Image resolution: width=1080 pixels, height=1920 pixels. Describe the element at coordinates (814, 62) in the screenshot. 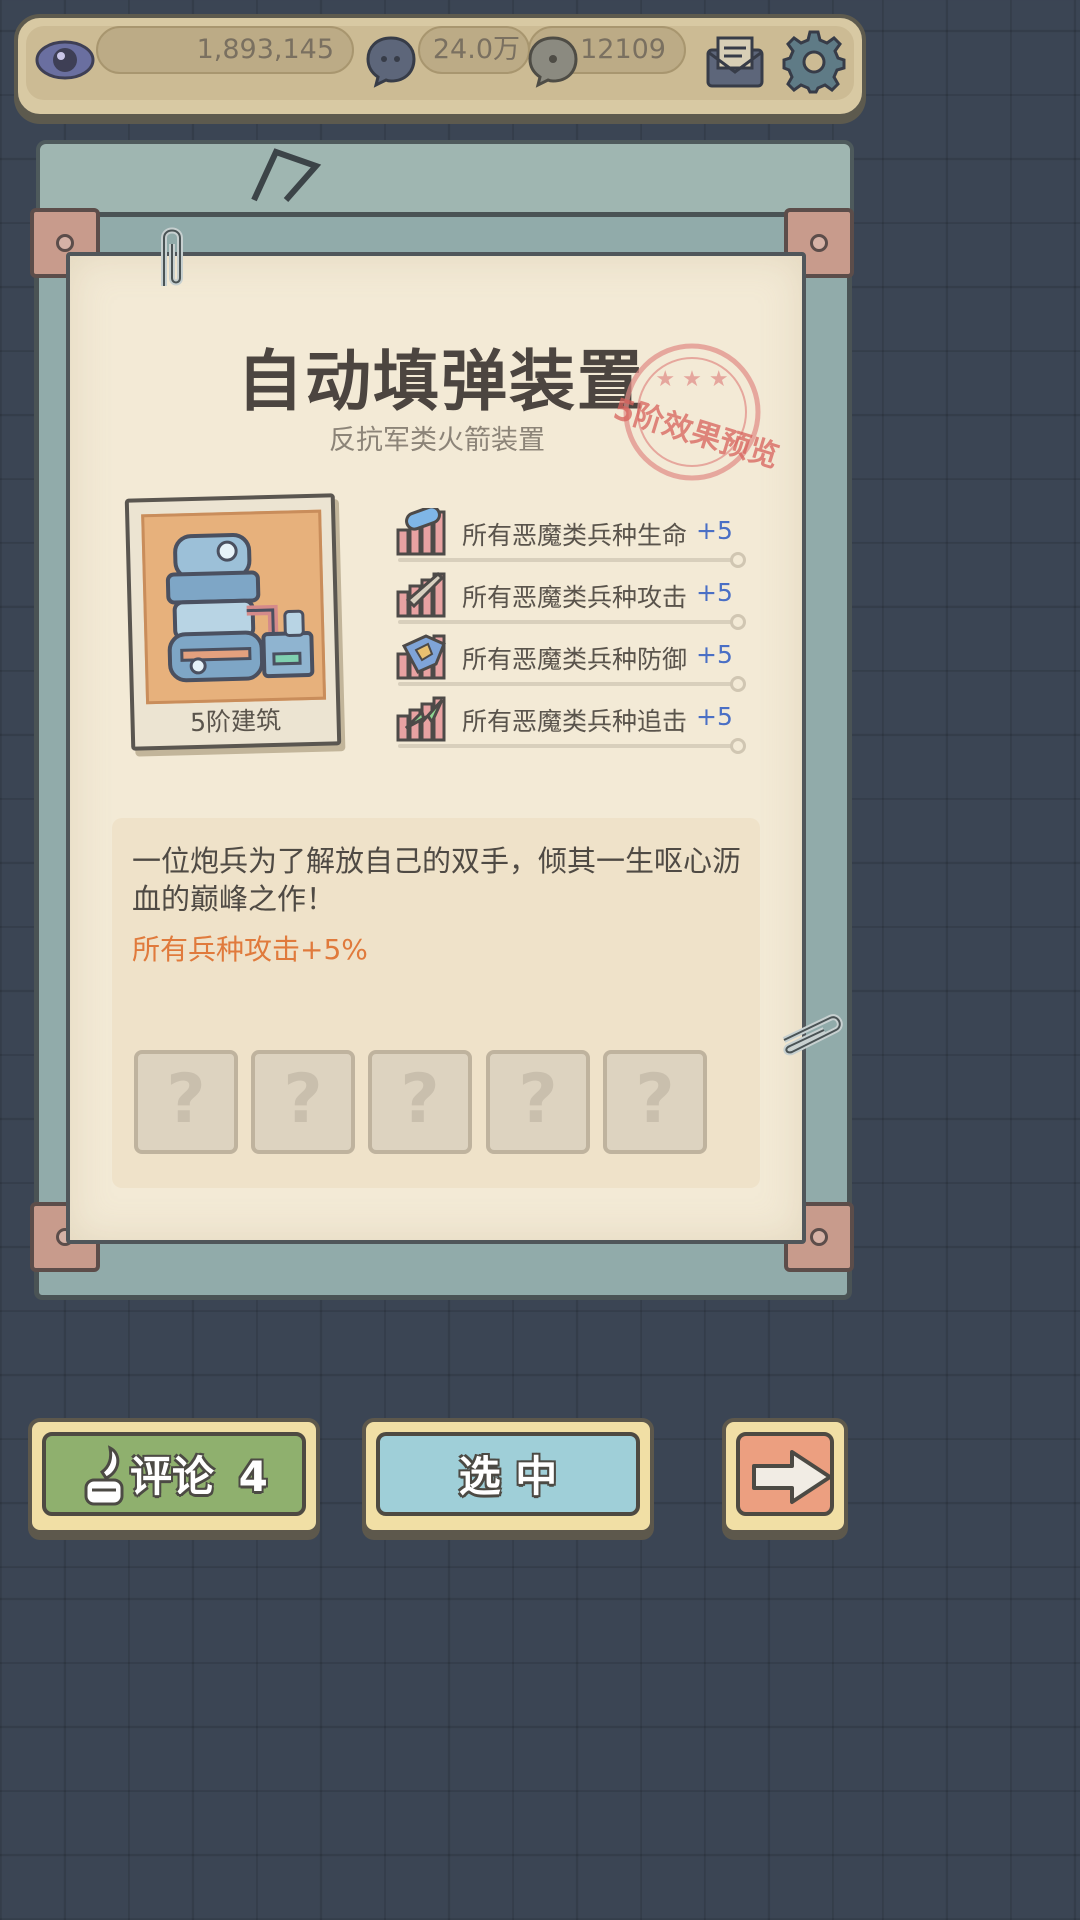

I see `gear-icon` at that location.